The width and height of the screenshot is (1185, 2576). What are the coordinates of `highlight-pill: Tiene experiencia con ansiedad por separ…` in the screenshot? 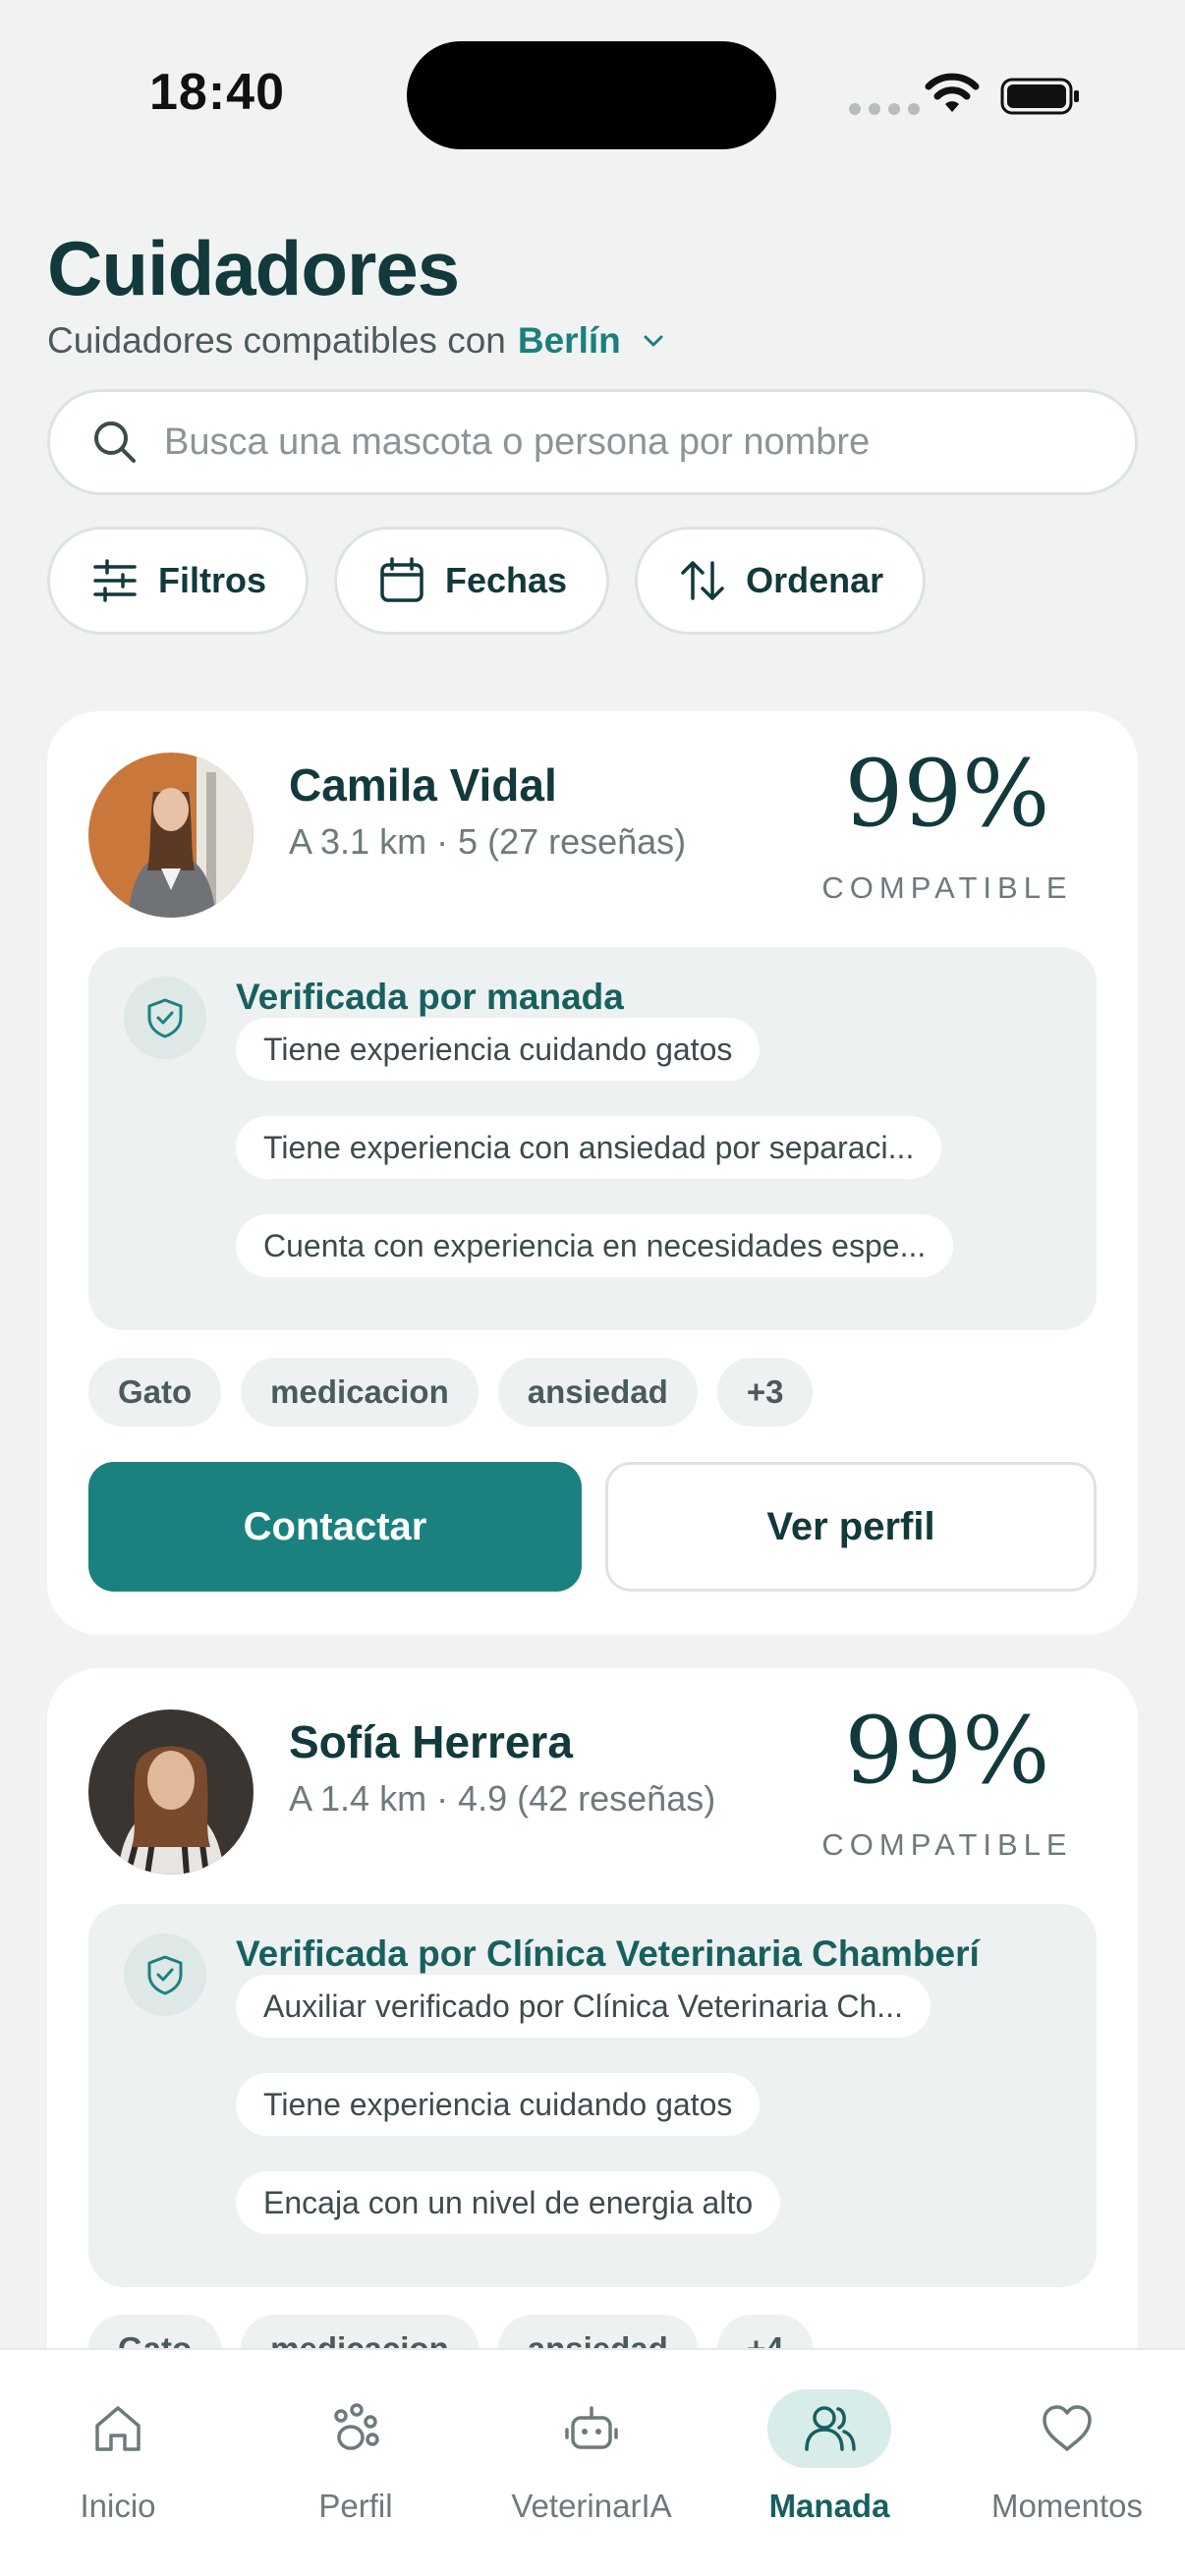 It's located at (589, 1147).